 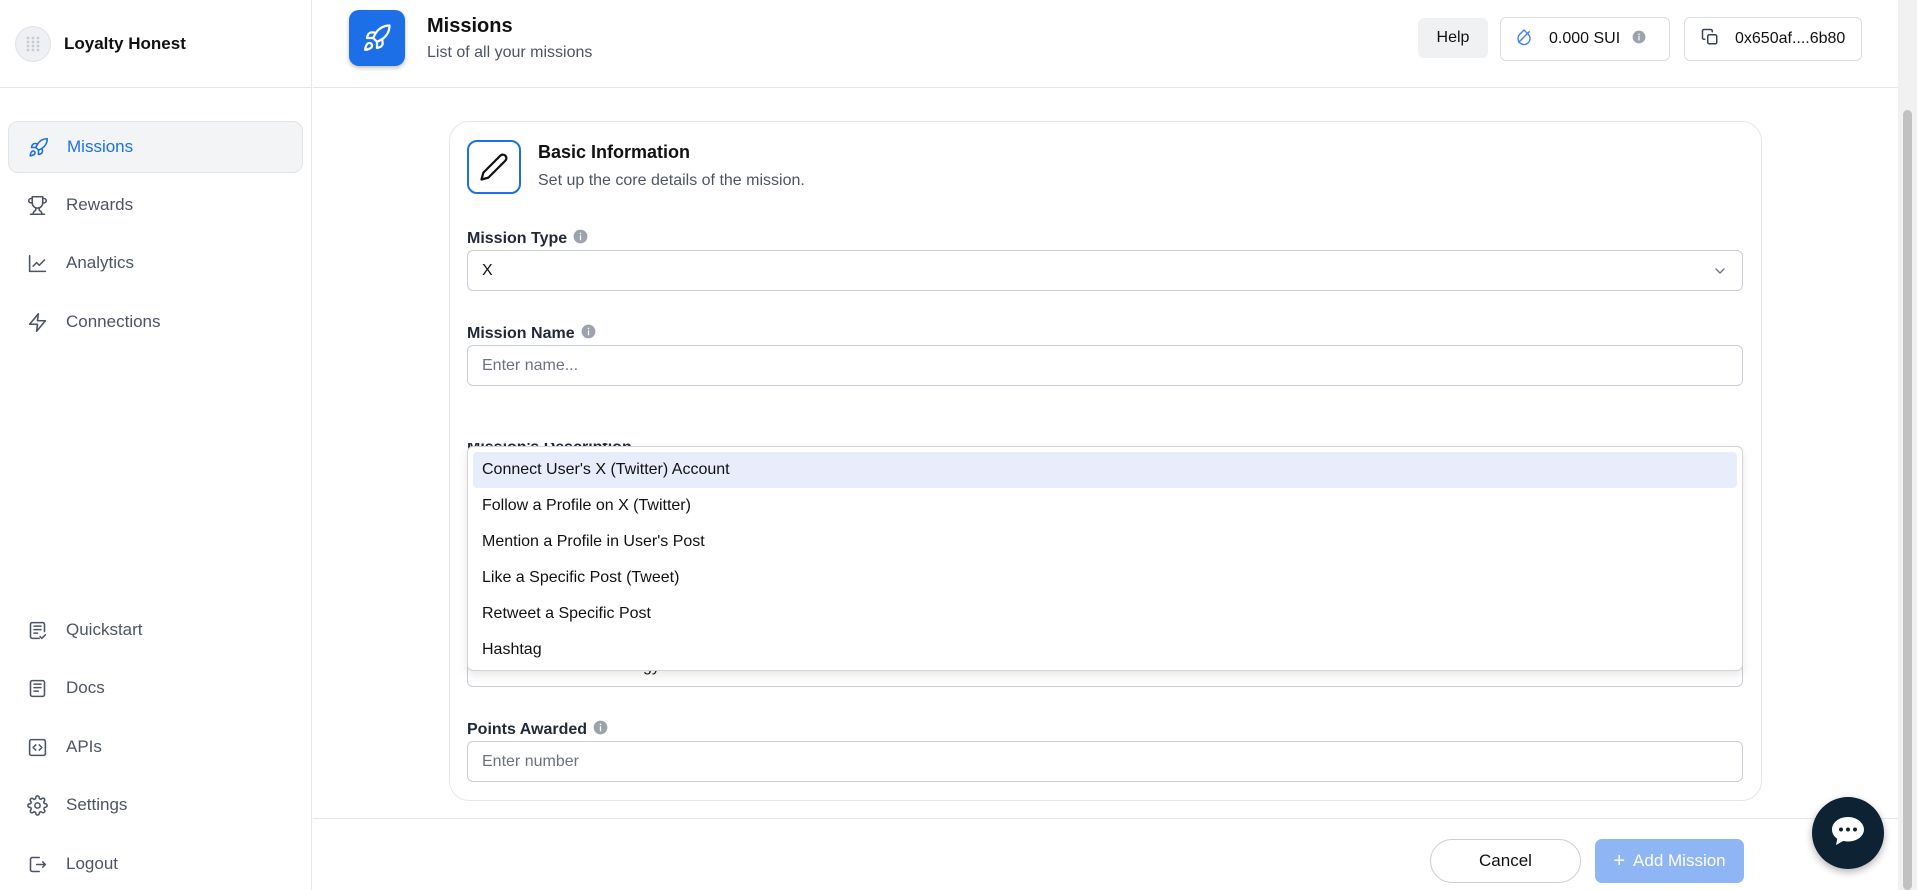 I want to click on sidebar-item-rewards: Rewards, so click(x=155, y=205).